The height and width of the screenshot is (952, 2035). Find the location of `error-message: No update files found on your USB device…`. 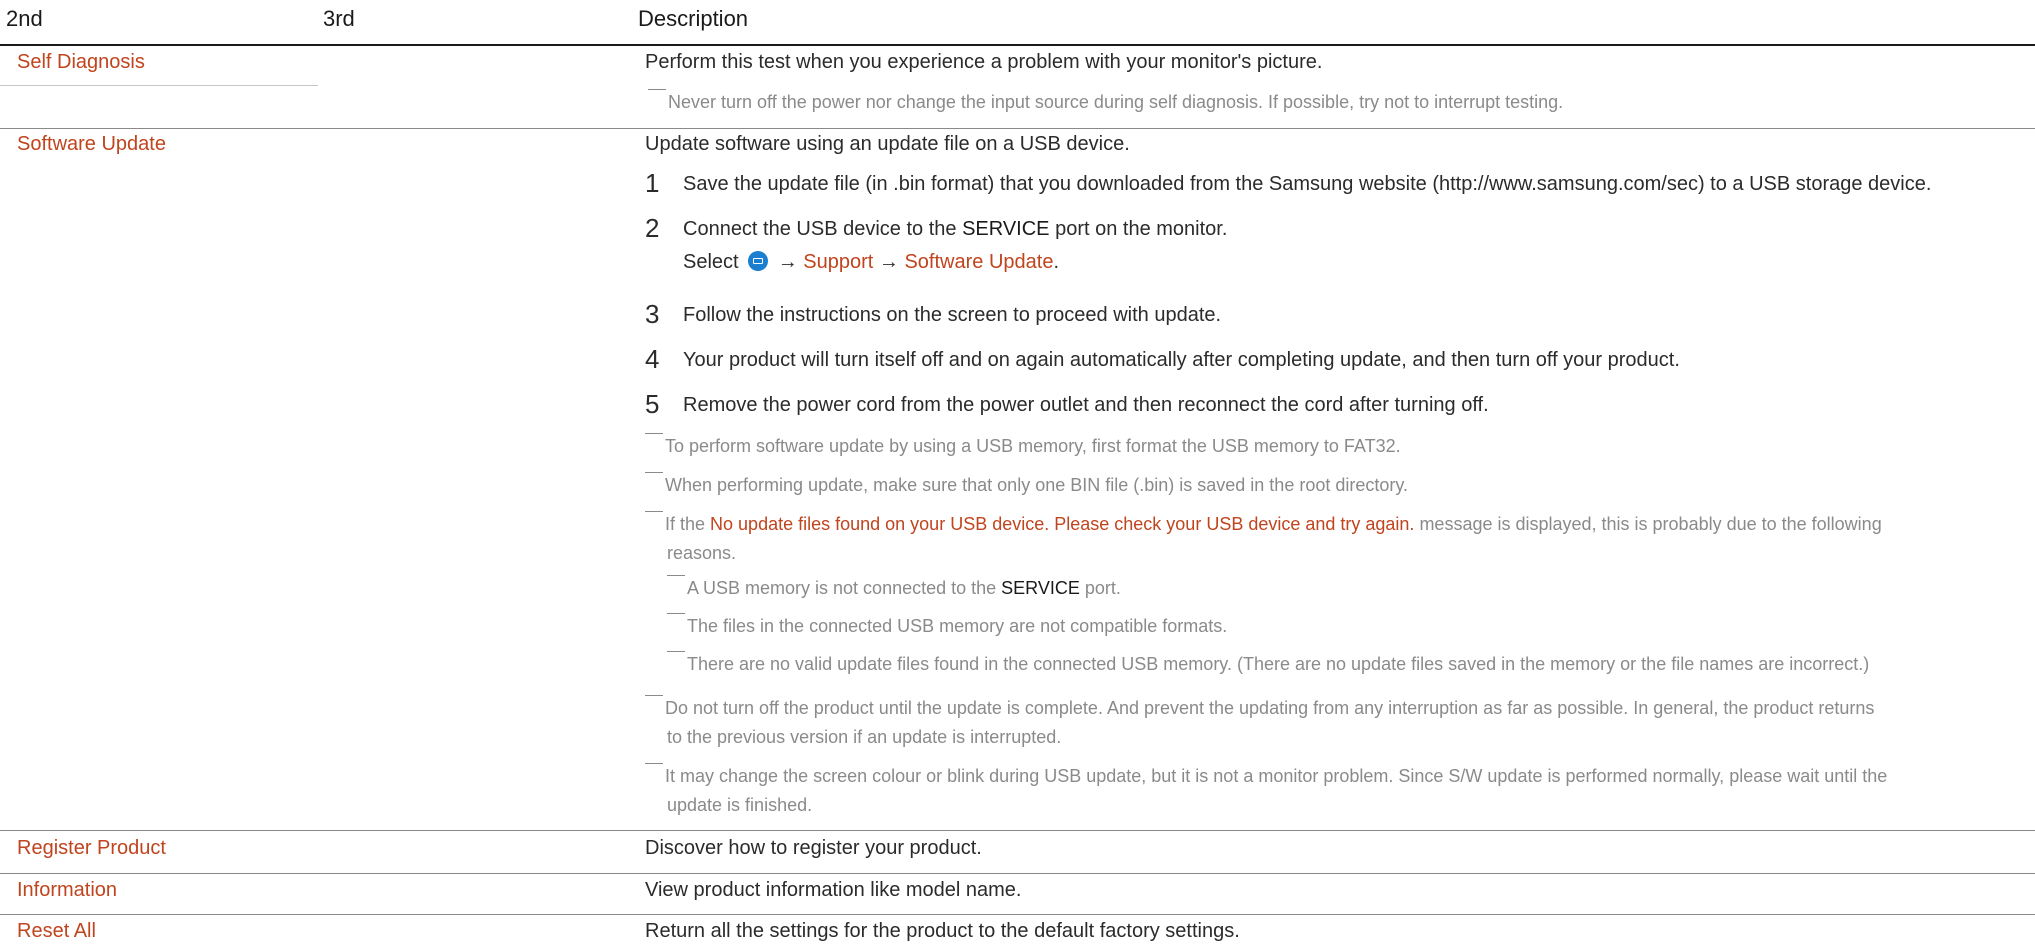

error-message: No update files found on your USB device… is located at coordinates (1062, 524).